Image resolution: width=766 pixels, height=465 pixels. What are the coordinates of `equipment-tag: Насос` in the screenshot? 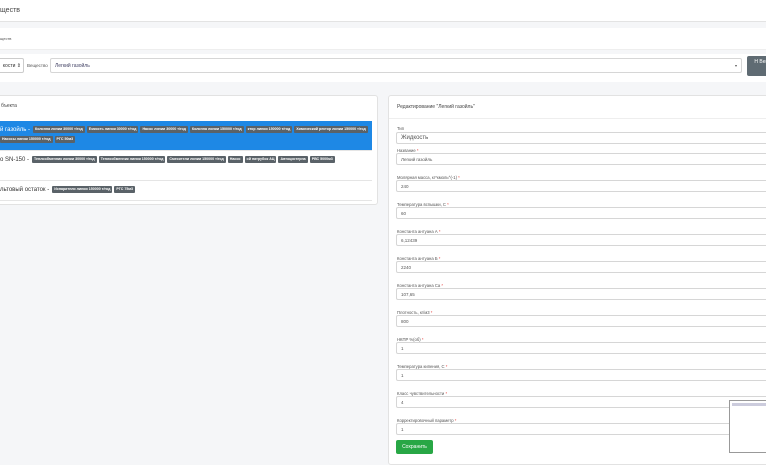 It's located at (235, 159).